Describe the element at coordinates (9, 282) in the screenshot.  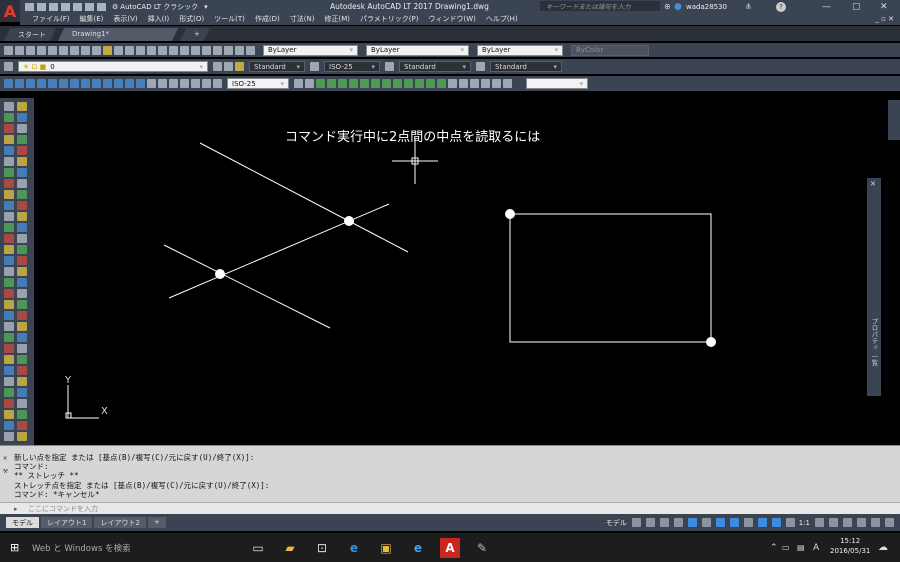
I see `break-icon` at that location.